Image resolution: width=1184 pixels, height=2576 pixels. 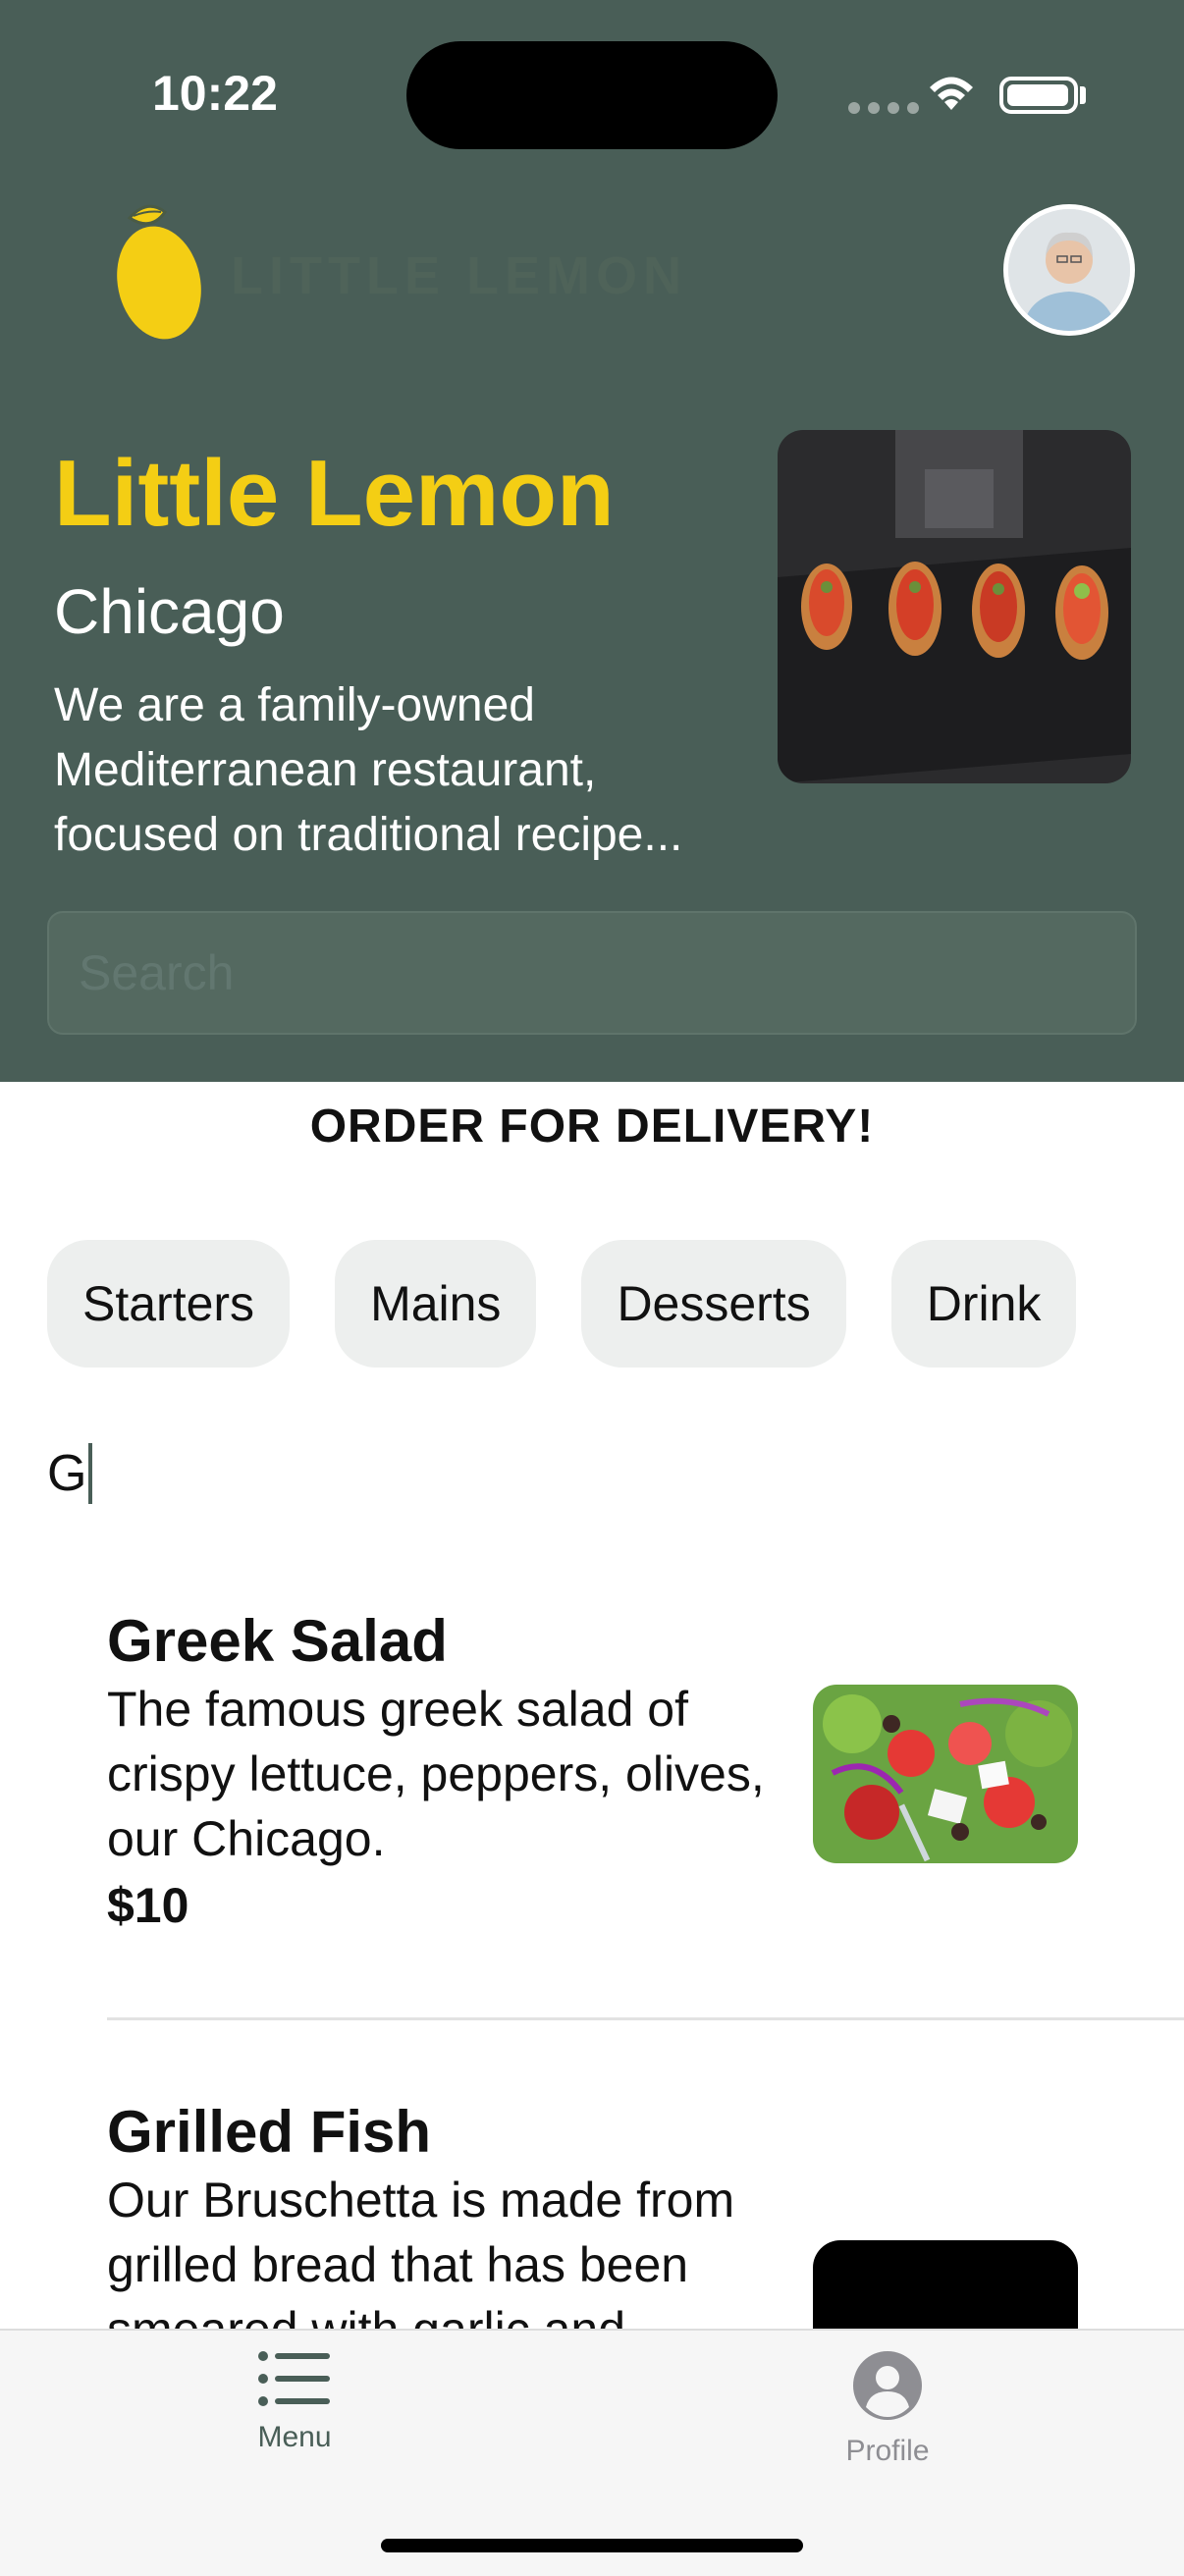 What do you see at coordinates (887, 2451) in the screenshot?
I see `tab-profile-label: Profile` at bounding box center [887, 2451].